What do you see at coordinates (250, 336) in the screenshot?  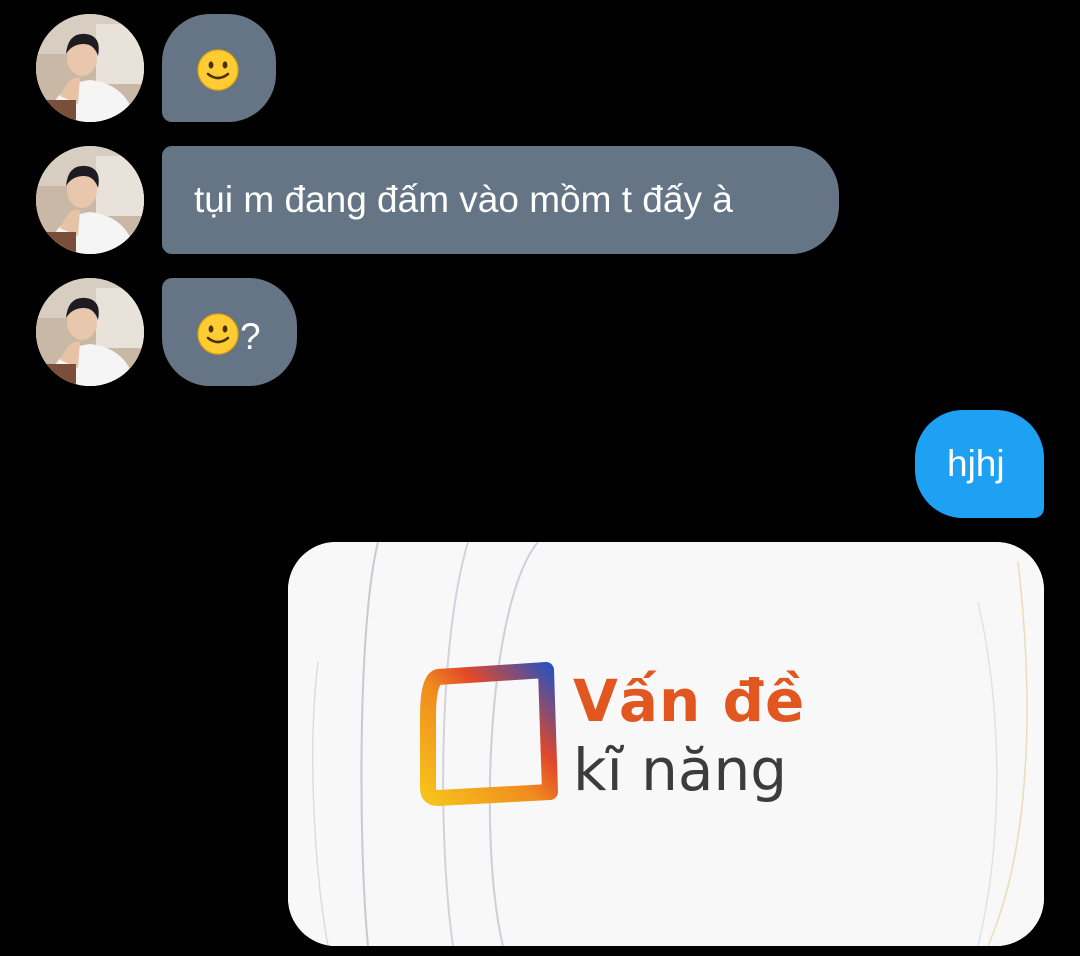 I see `message-text: ?` at bounding box center [250, 336].